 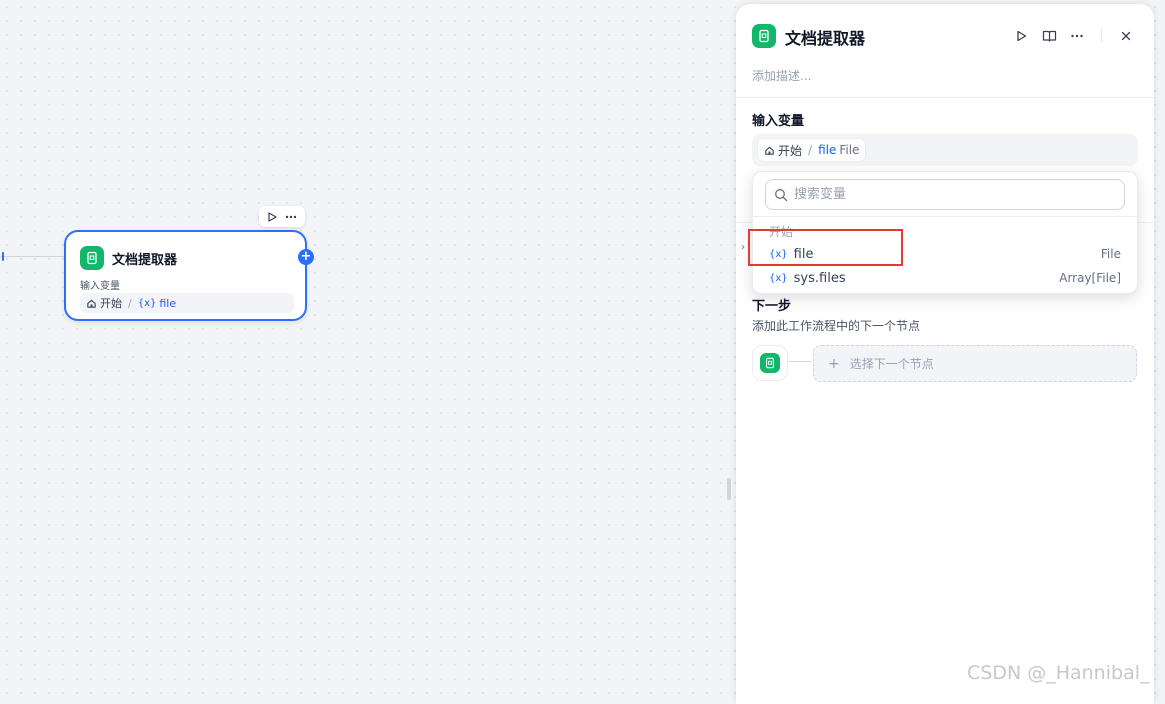 I want to click on panel-title: 文档提取器, so click(x=825, y=37).